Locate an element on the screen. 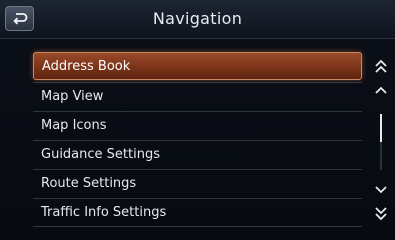 The image size is (395, 240). page-up-button is located at coordinates (381, 67).